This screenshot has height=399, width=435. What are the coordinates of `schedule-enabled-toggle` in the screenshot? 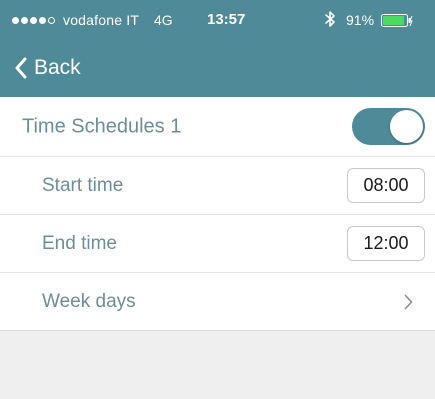 It's located at (388, 126).